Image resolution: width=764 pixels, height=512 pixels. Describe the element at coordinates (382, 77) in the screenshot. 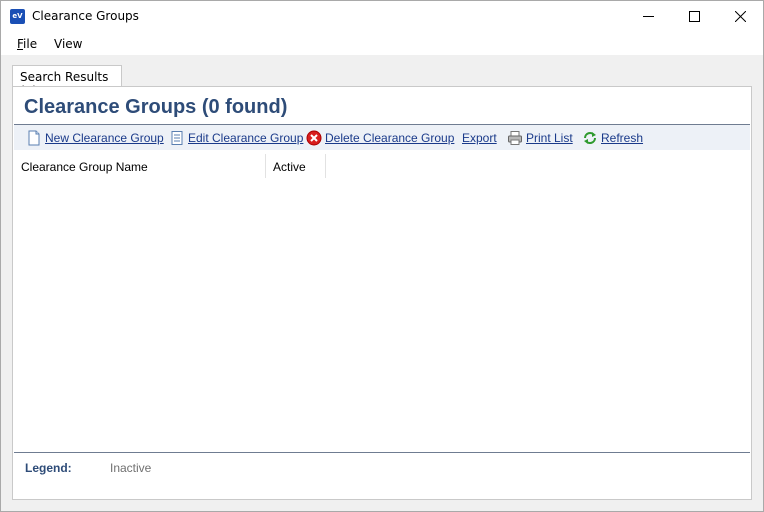

I see `tab-strip: Search Results (0)` at that location.